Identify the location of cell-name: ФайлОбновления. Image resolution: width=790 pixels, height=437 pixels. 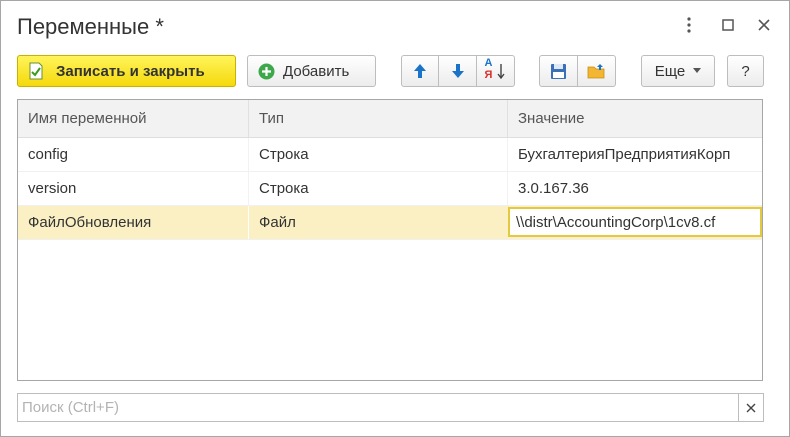
(90, 222).